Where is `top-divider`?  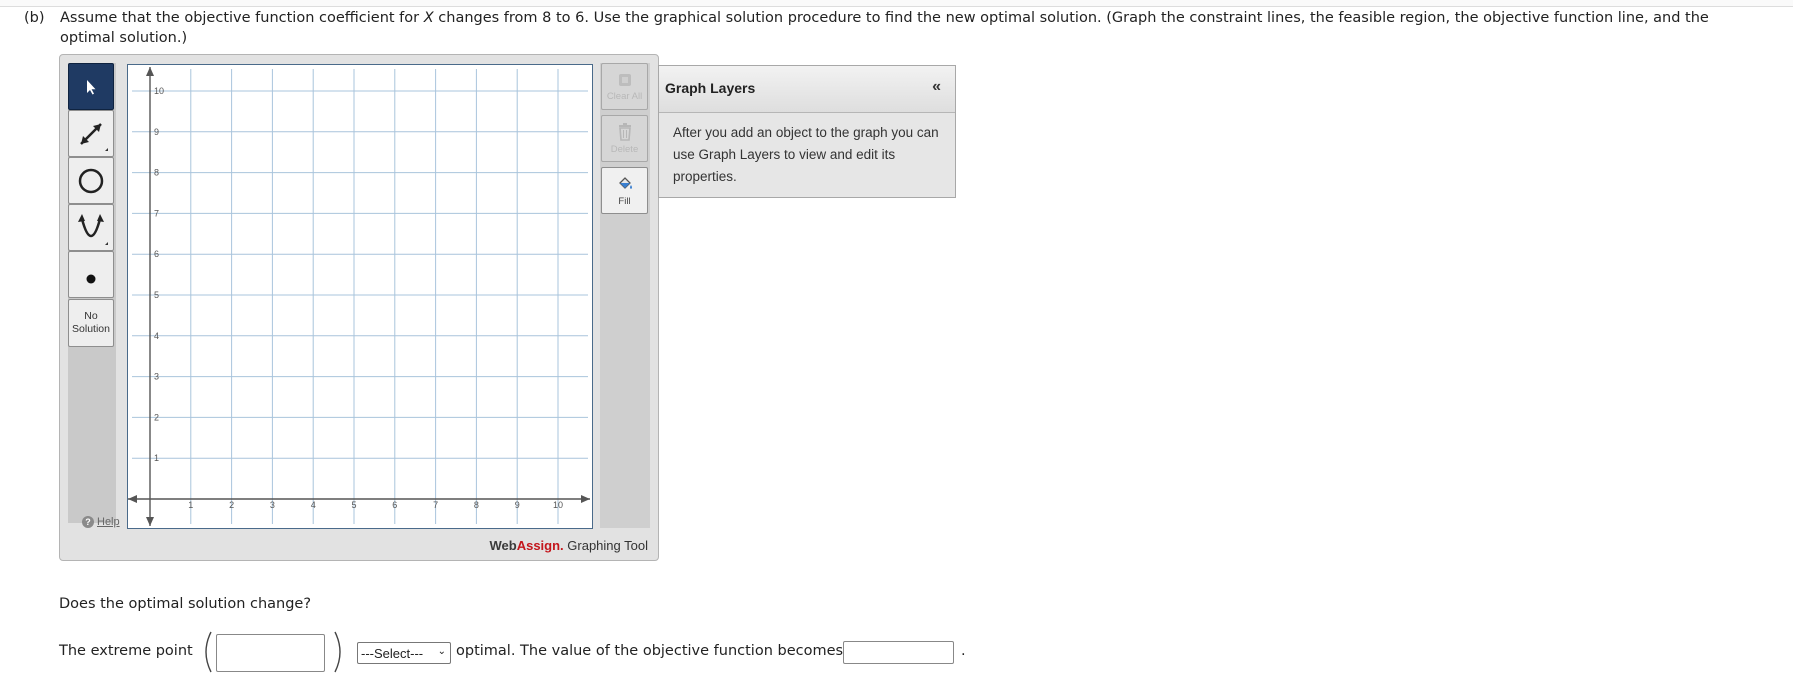
top-divider is located at coordinates (896, 3).